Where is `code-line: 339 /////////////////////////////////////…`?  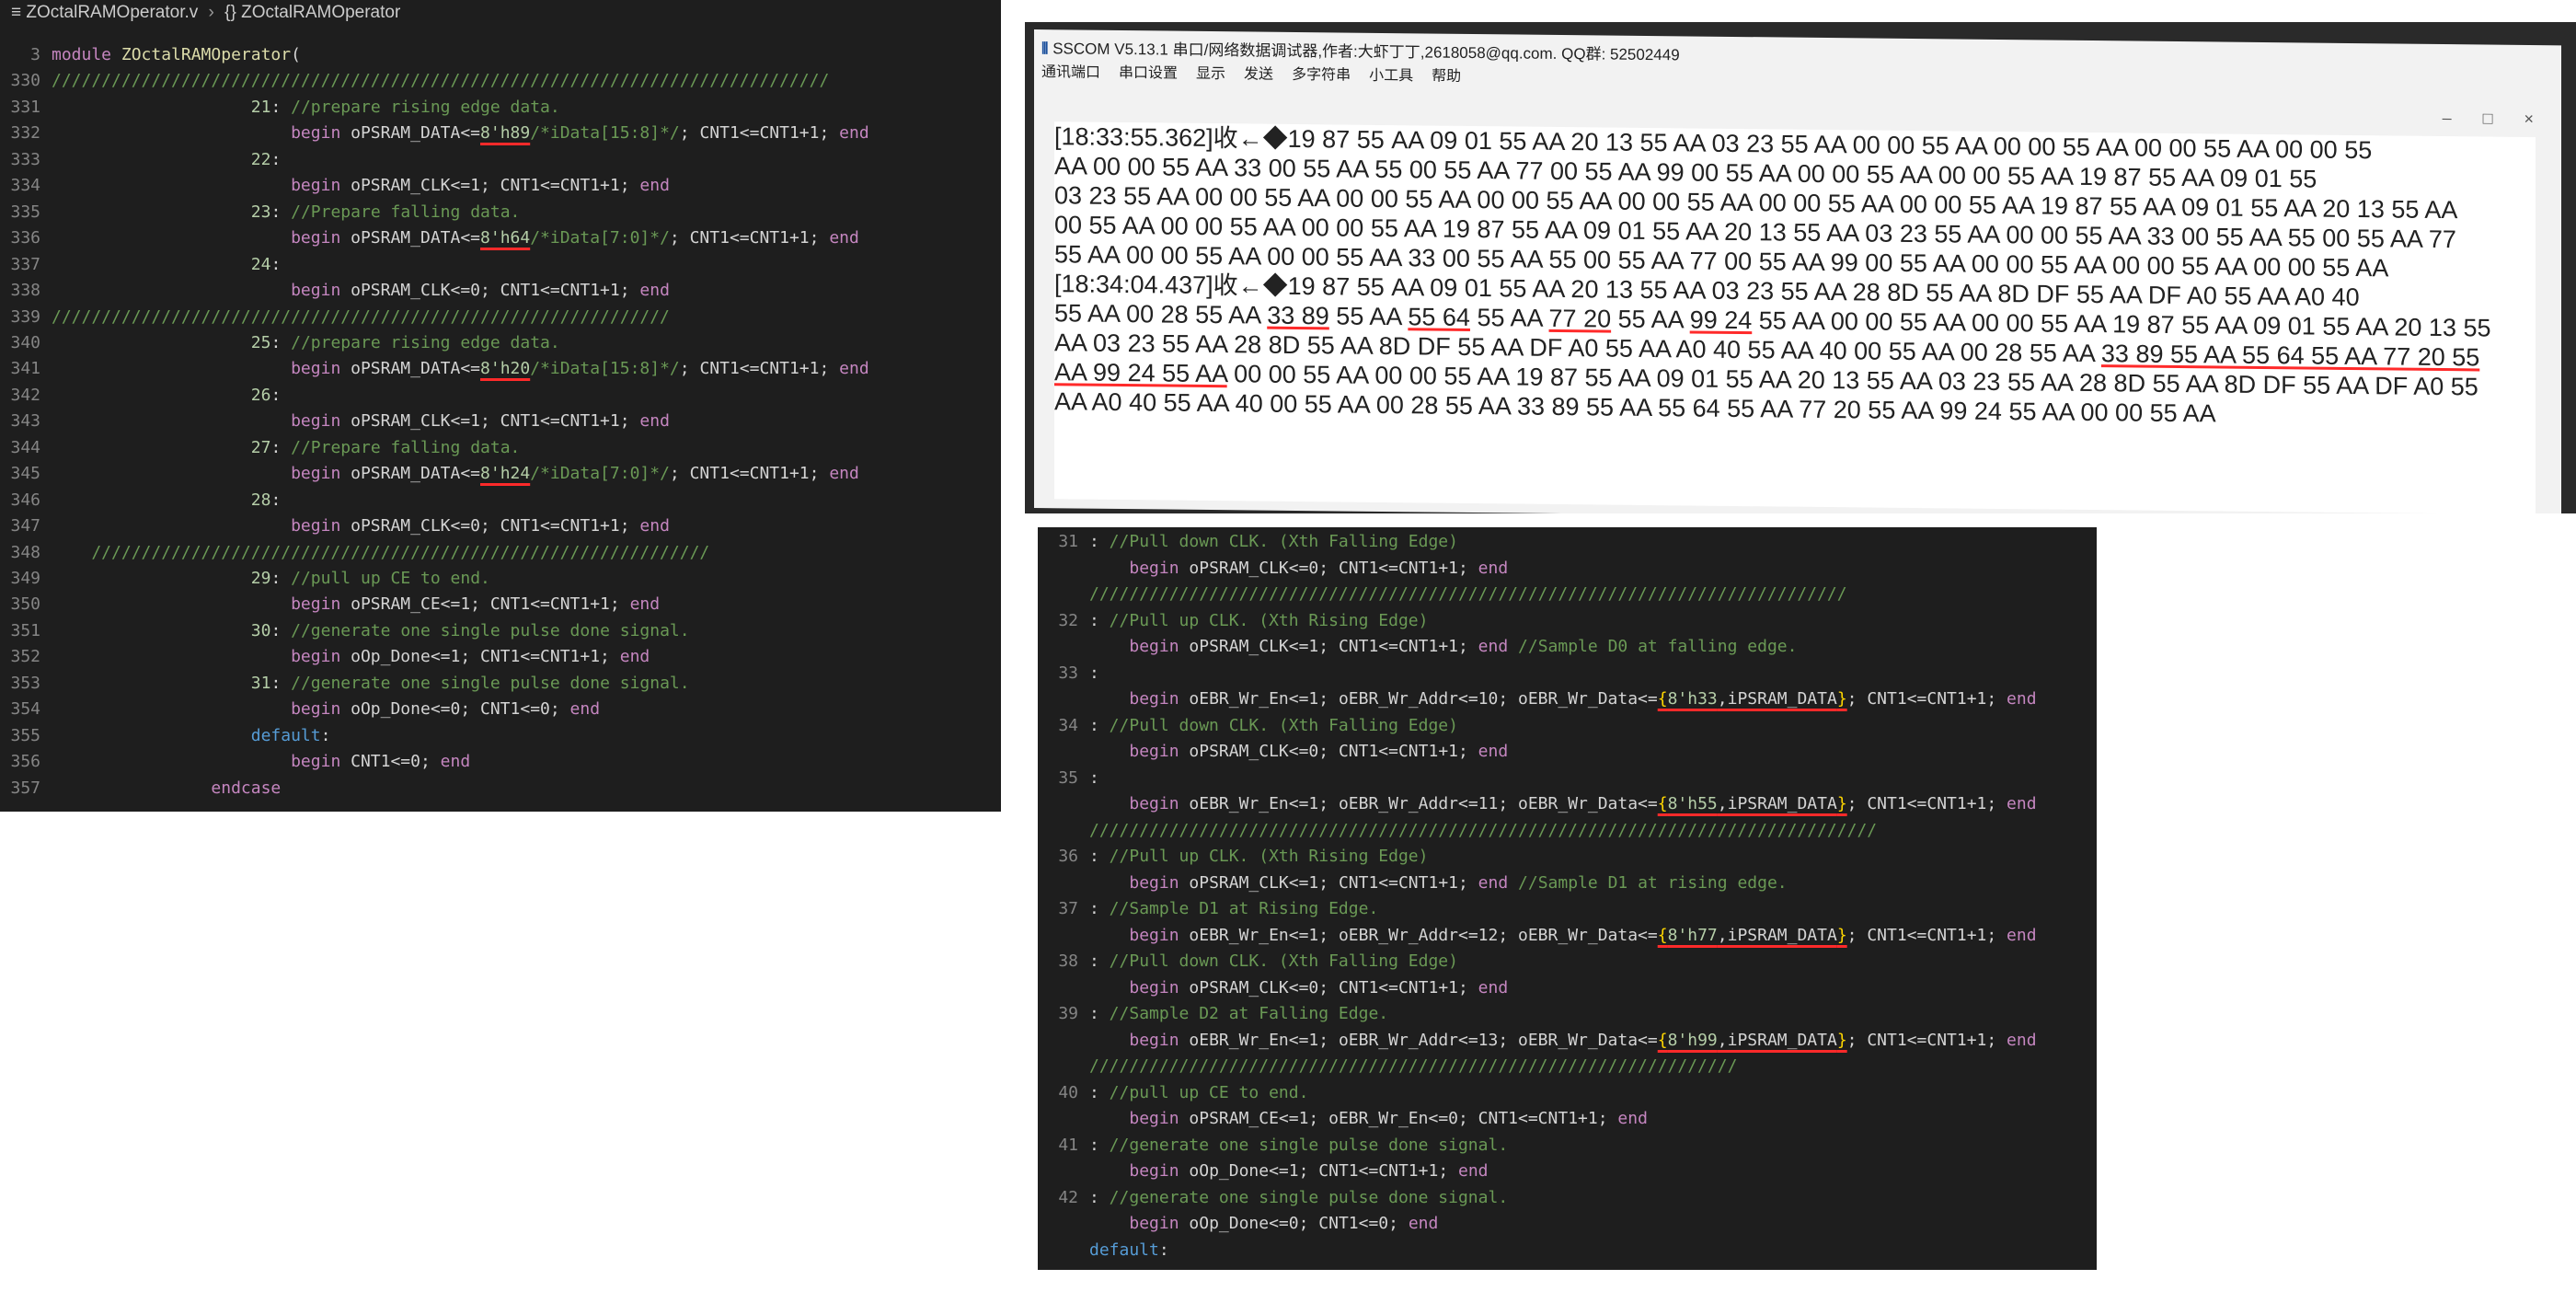
code-line: 339 /////////////////////////////////////… is located at coordinates (334, 318).